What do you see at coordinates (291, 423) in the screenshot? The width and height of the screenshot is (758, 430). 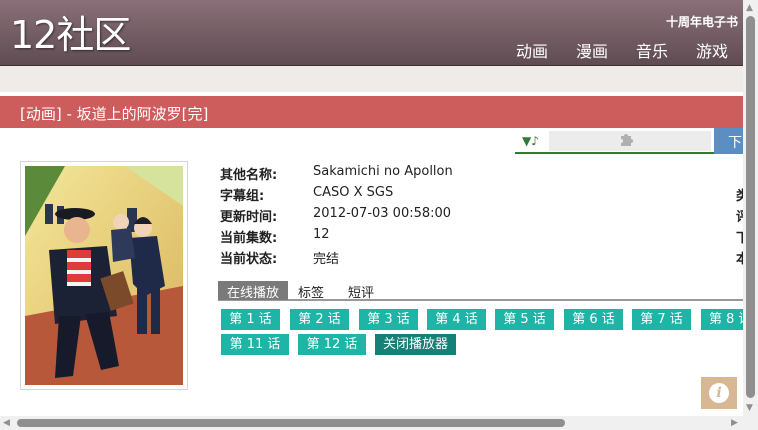 I see `horizontal-scroll-thumb` at bounding box center [291, 423].